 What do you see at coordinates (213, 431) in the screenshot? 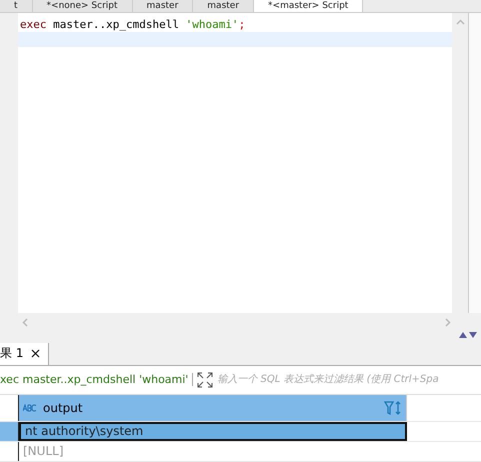
I see `table-cell: nt authority\system` at bounding box center [213, 431].